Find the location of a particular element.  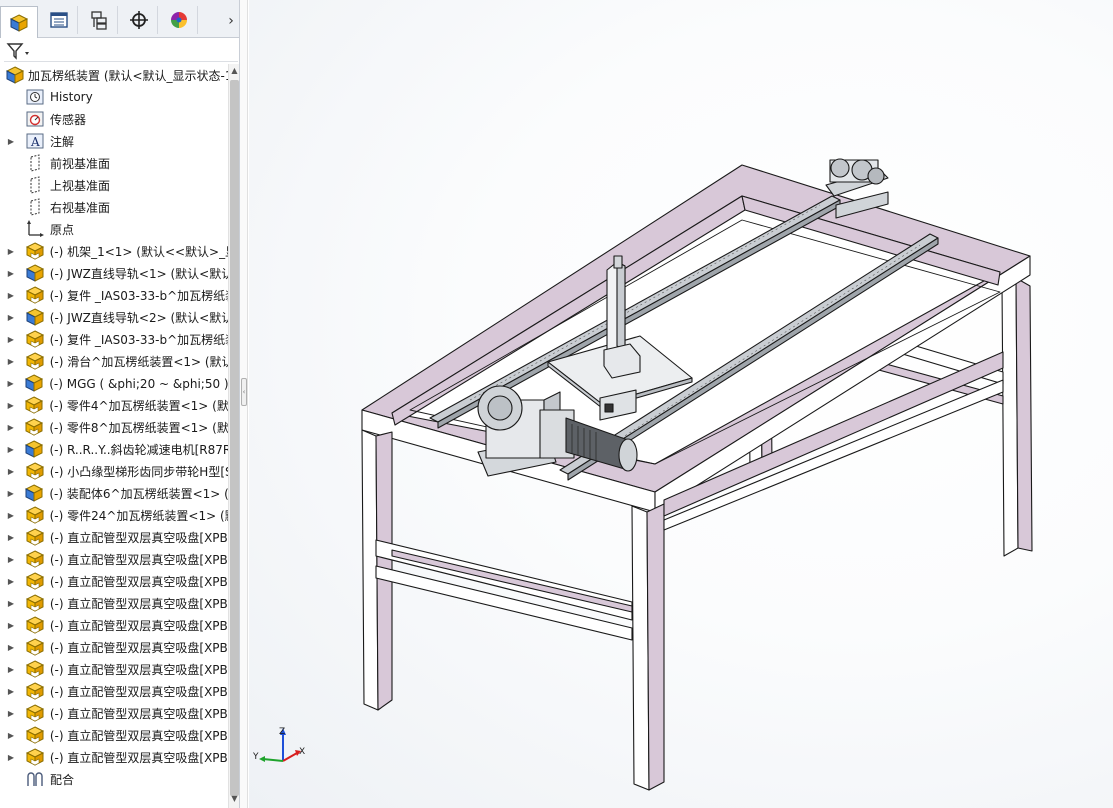

tree-root-item: 加瓦楞纸装置 (默认<默认_显示状态-1>) is located at coordinates (114, 75).